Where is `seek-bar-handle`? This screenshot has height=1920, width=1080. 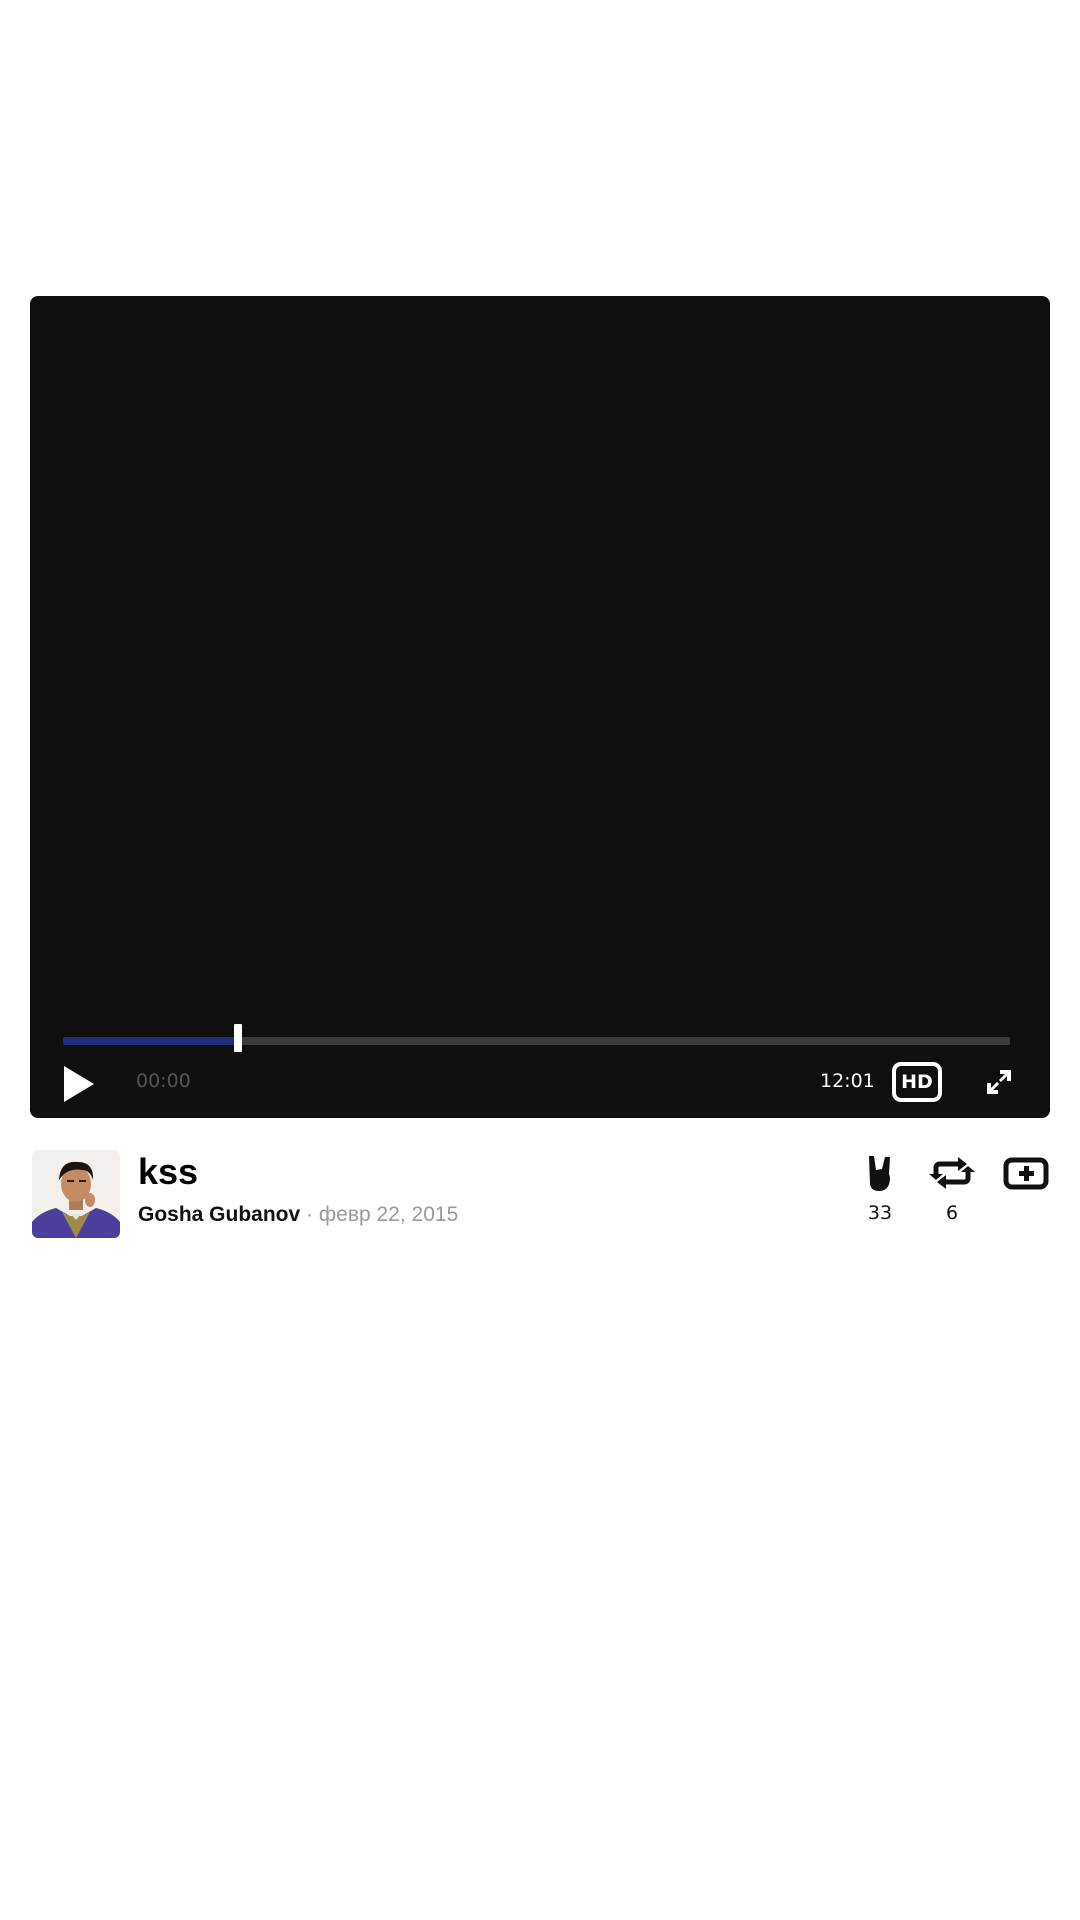
seek-bar-handle is located at coordinates (238, 1038).